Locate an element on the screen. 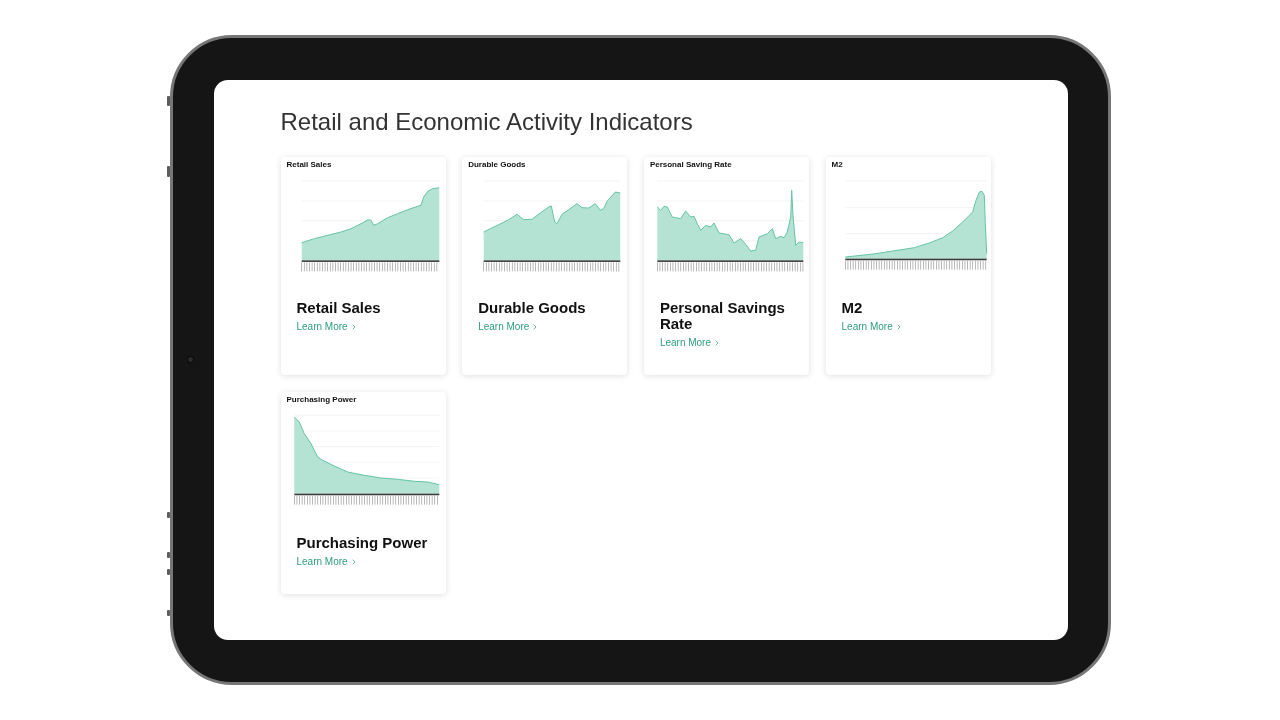 The width and height of the screenshot is (1280, 720). indicator-card: M2 M2 Learn More is located at coordinates (908, 266).